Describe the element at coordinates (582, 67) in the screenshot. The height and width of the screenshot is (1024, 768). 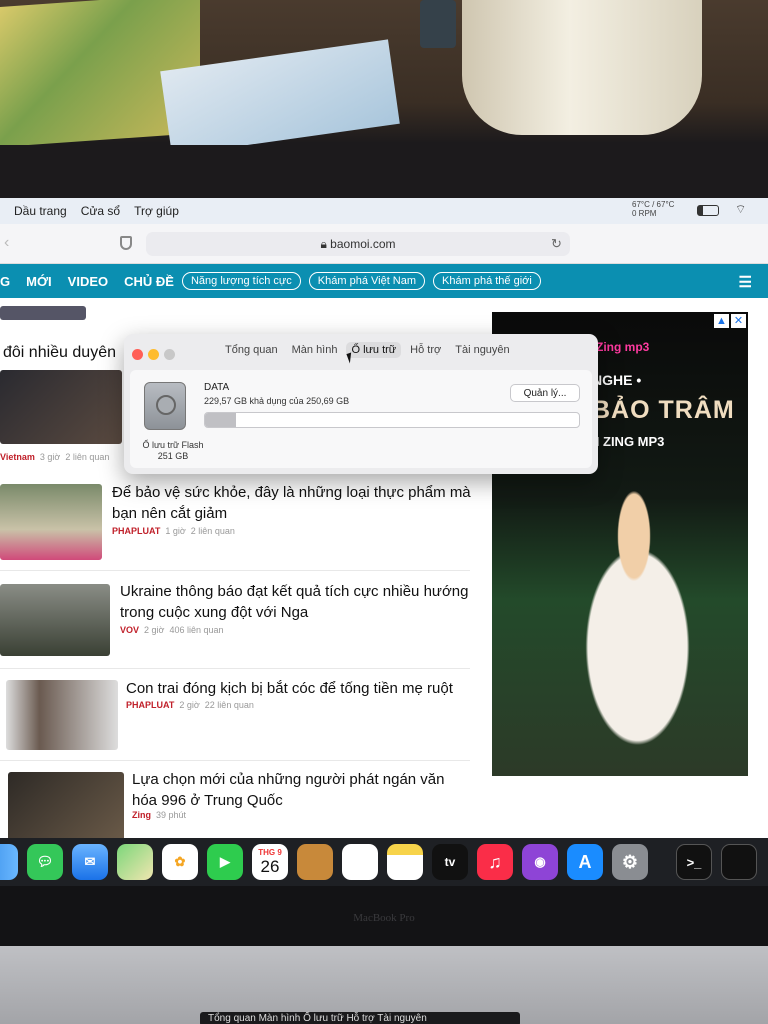
I see `mug` at that location.